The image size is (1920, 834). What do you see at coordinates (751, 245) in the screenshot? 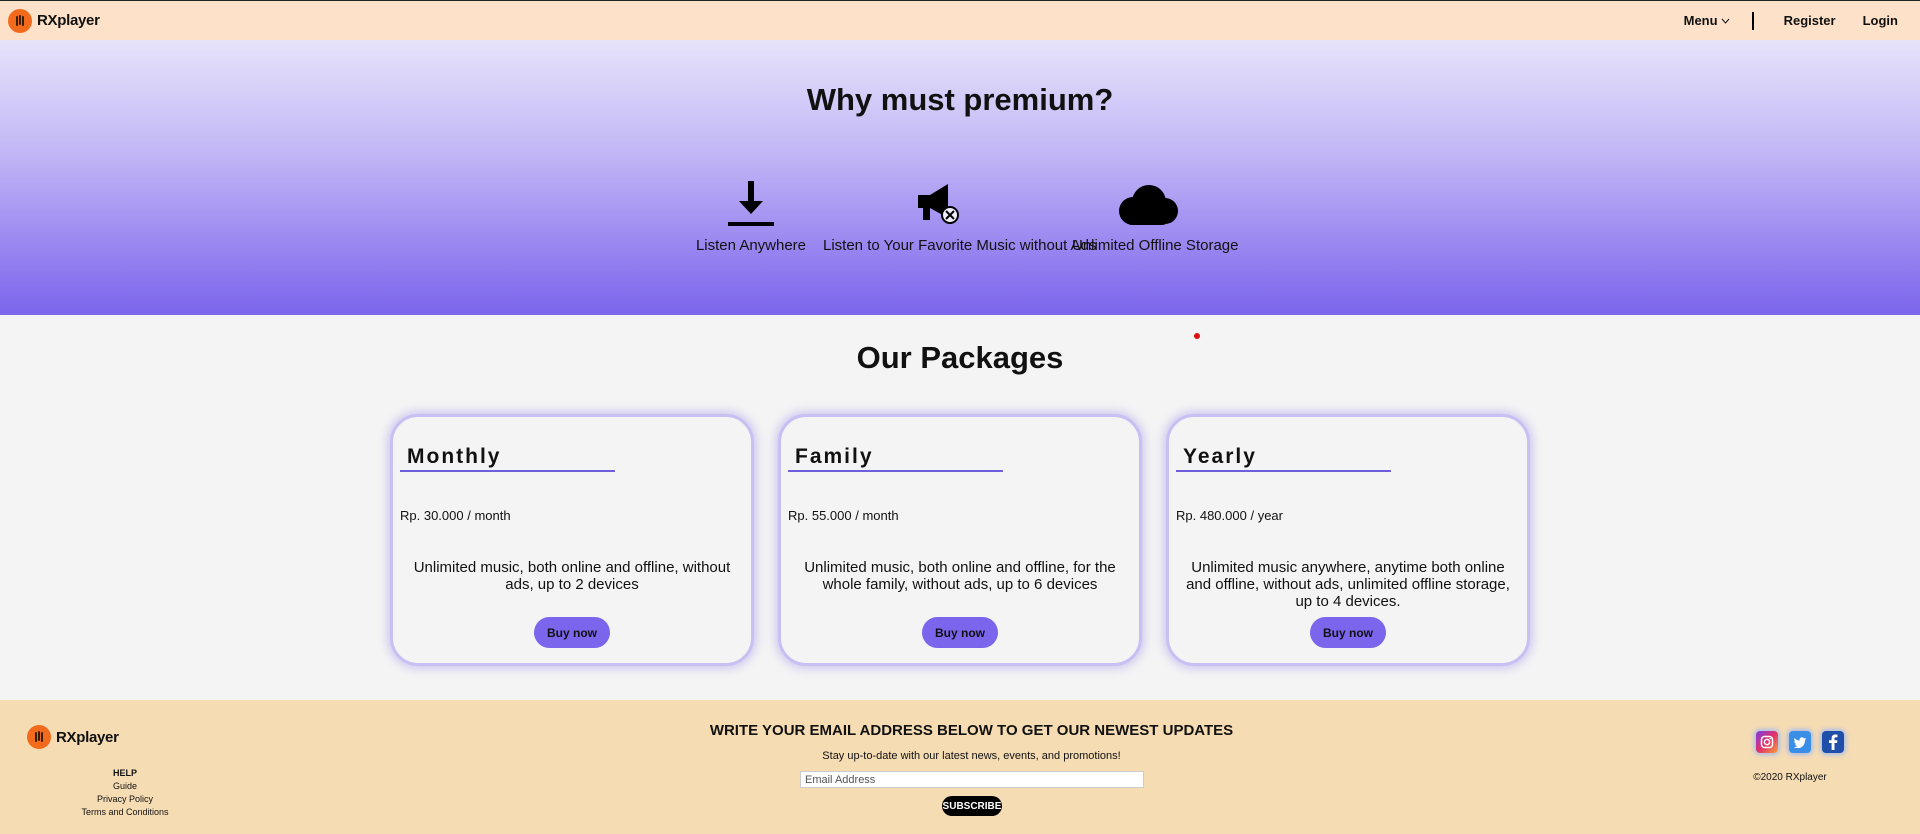
I see `feature-label: Listen Anywhere` at bounding box center [751, 245].